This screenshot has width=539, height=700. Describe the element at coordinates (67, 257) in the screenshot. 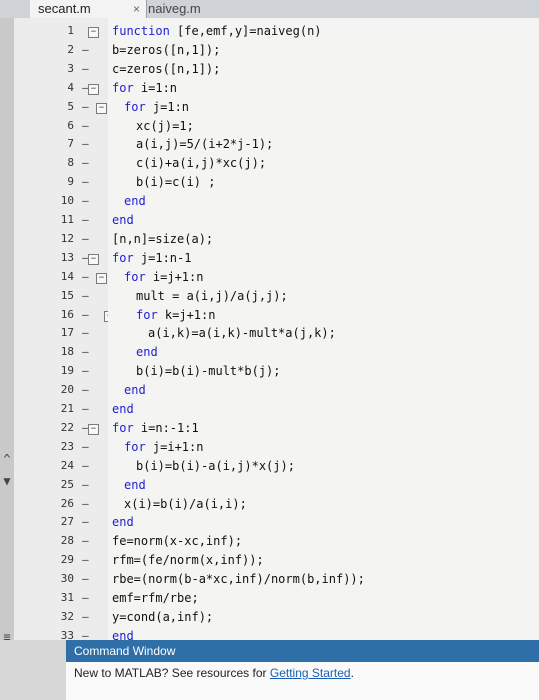

I see `line-number: 13` at that location.